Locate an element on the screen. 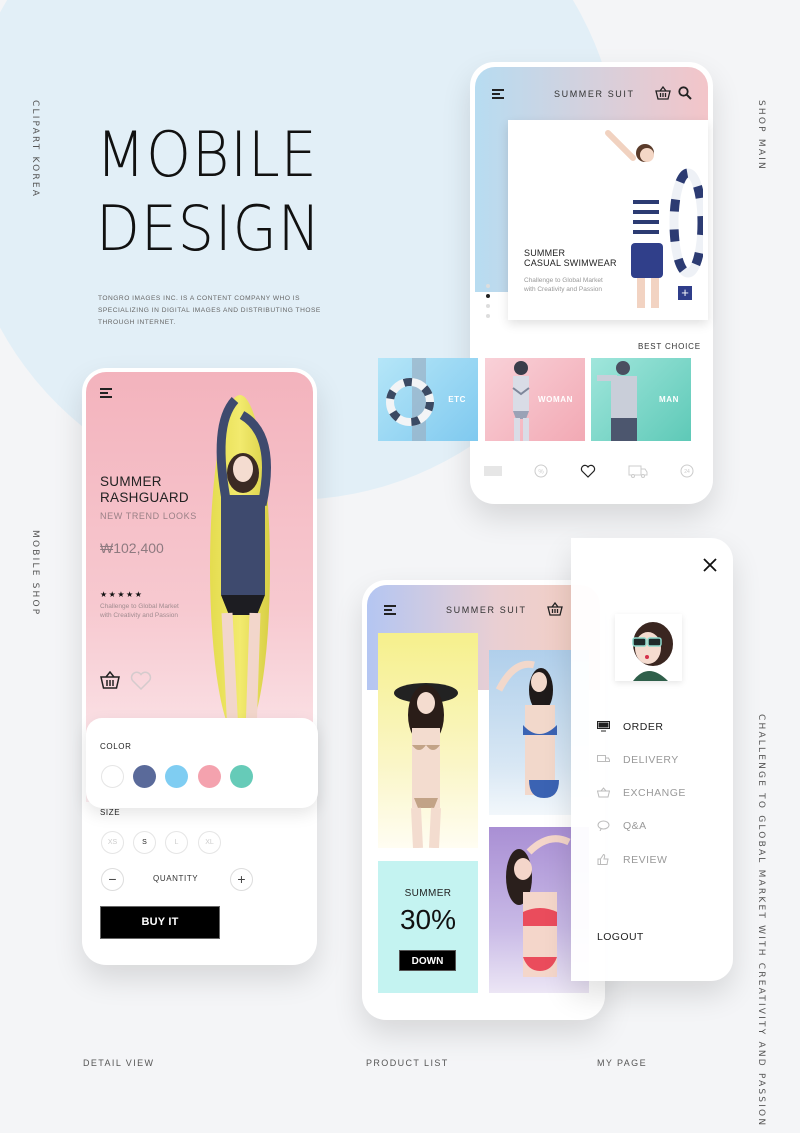  caption-my-page: MY PAGE is located at coordinates (622, 1063).